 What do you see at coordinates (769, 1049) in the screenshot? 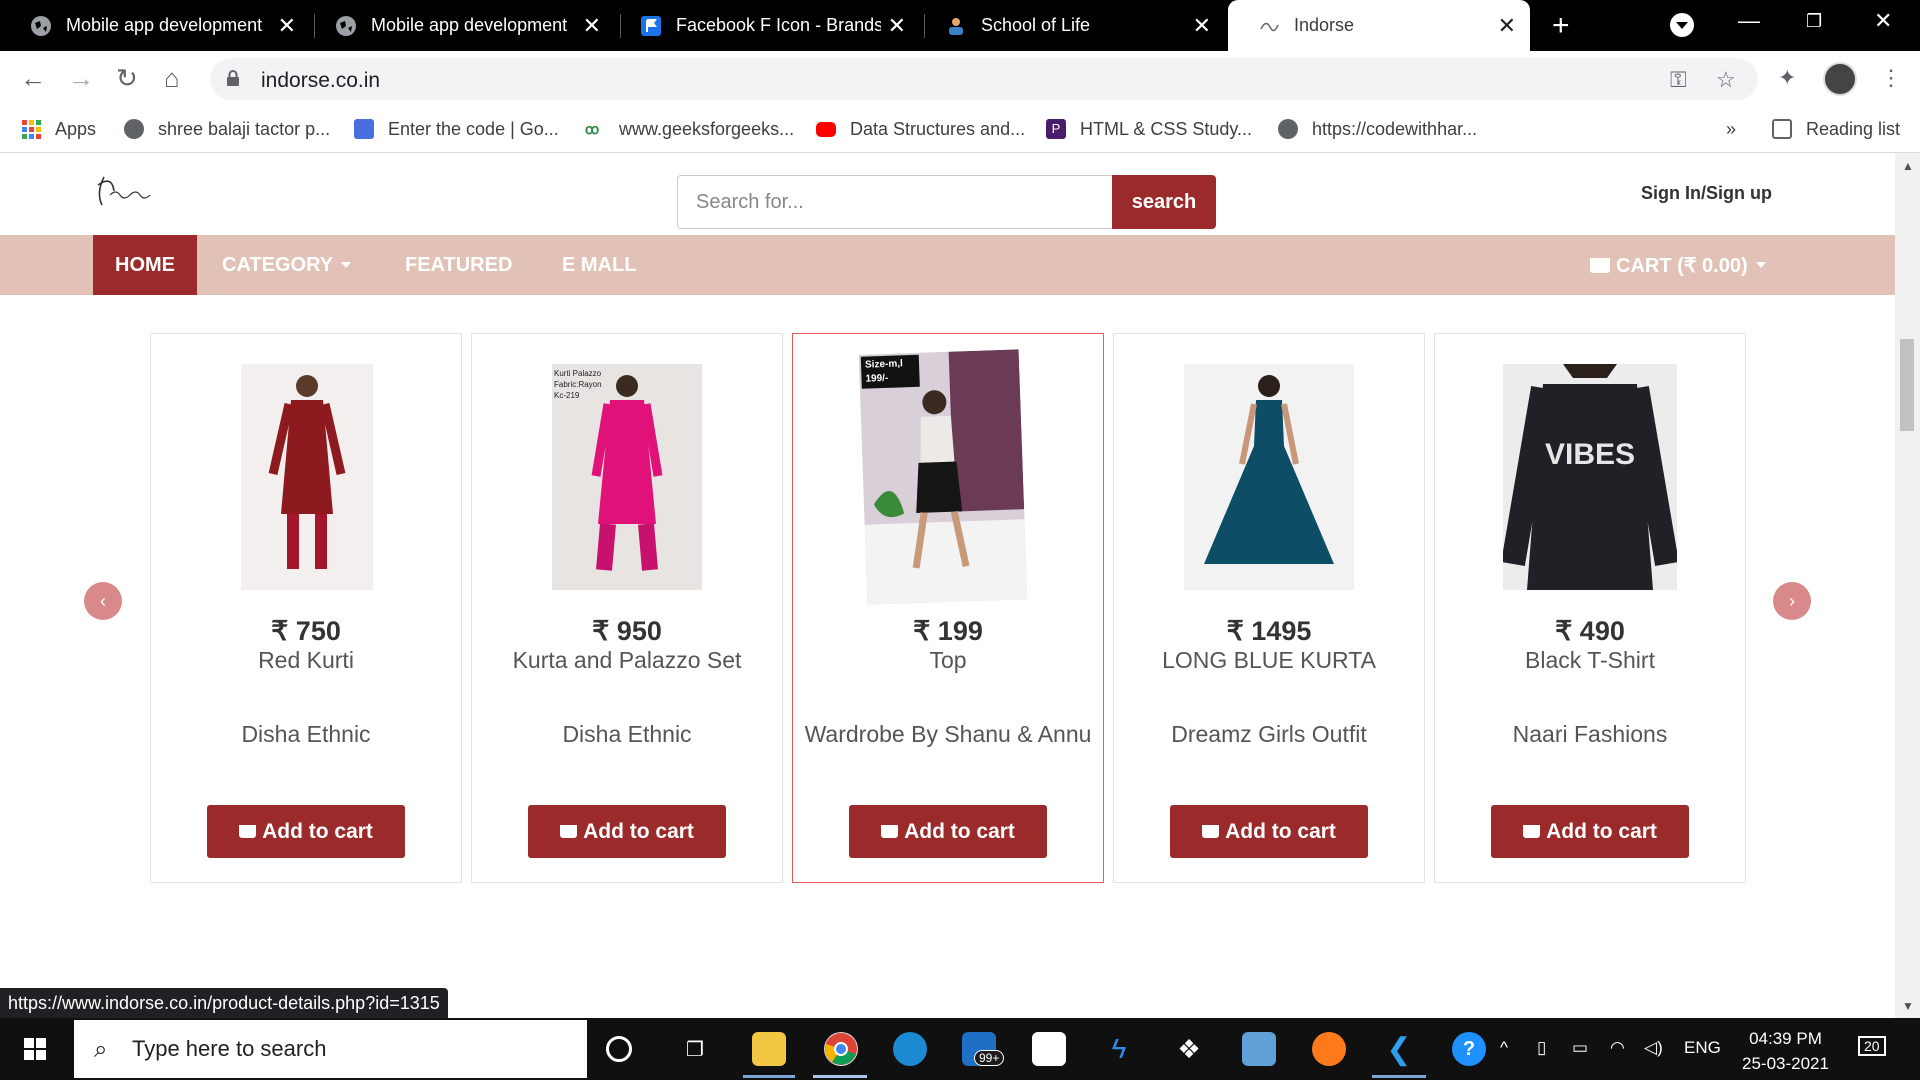
I see `file-explorer-icon` at bounding box center [769, 1049].